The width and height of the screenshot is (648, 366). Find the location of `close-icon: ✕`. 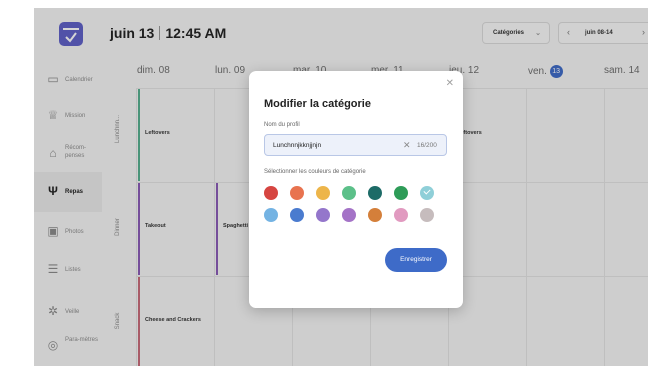

close-icon: ✕ is located at coordinates (450, 83).